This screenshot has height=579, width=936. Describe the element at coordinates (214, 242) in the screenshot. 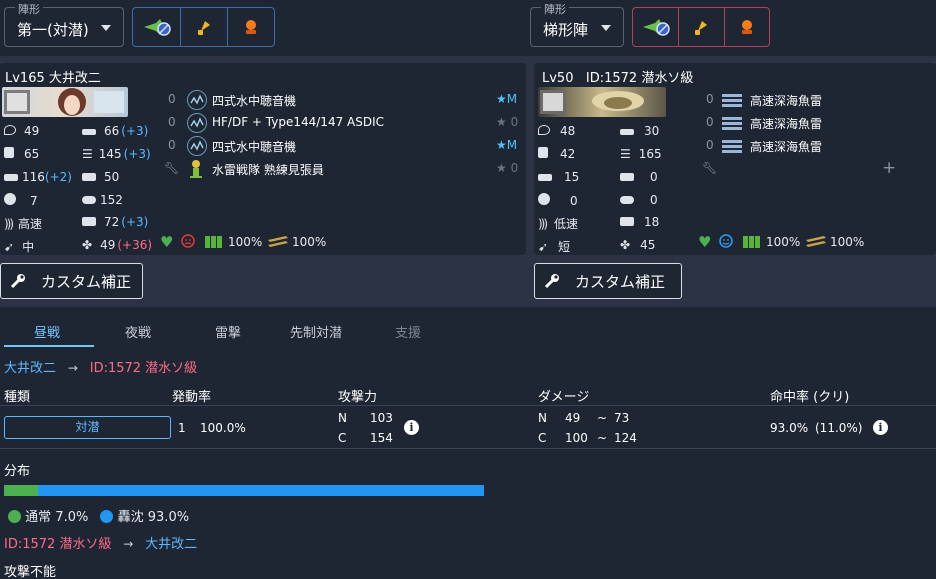

I see `fuel-icon` at that location.